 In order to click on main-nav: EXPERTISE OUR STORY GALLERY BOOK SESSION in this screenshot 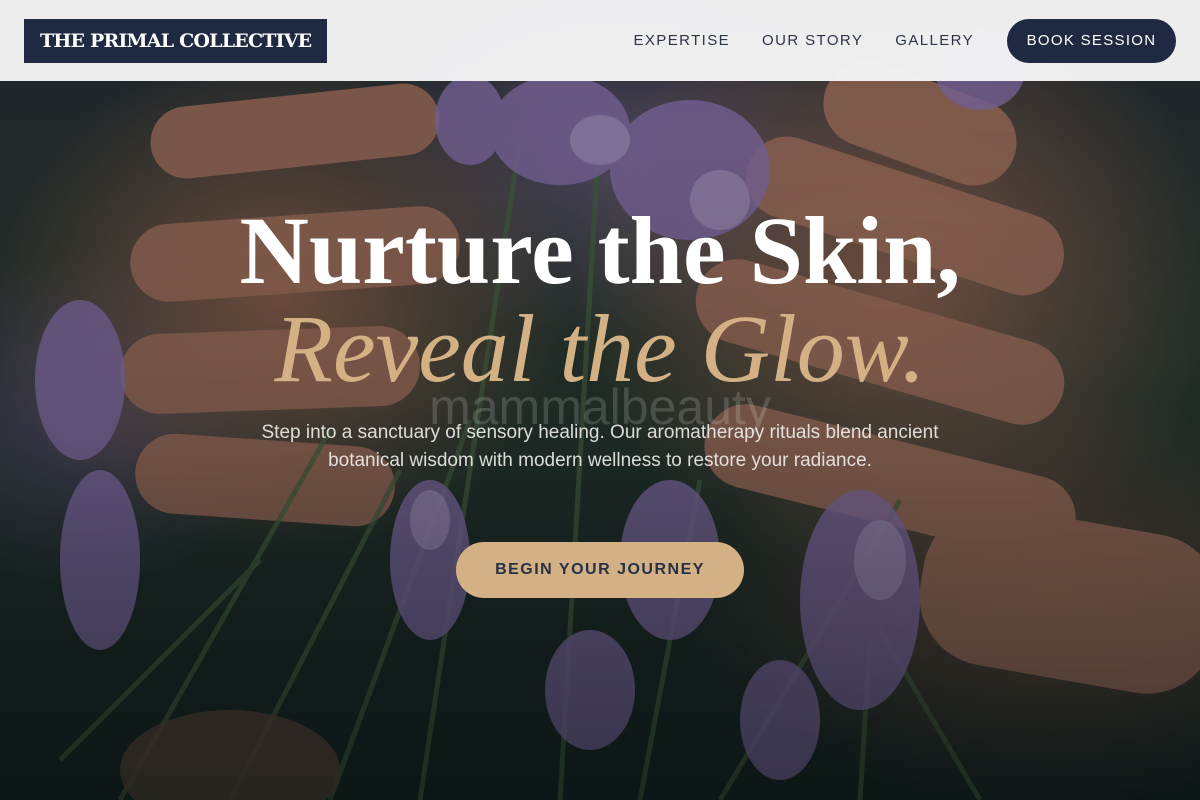, I will do `click(905, 40)`.